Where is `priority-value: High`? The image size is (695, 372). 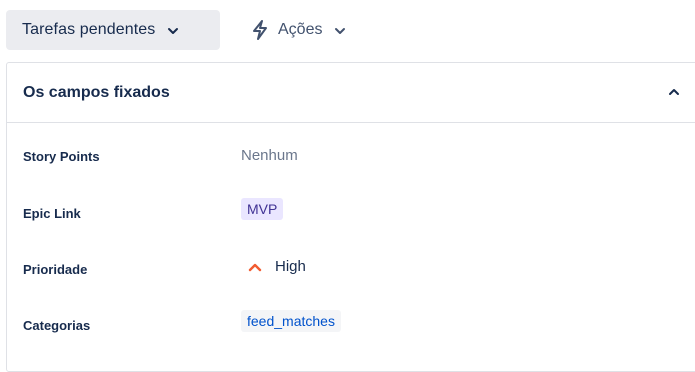 priority-value: High is located at coordinates (276, 266).